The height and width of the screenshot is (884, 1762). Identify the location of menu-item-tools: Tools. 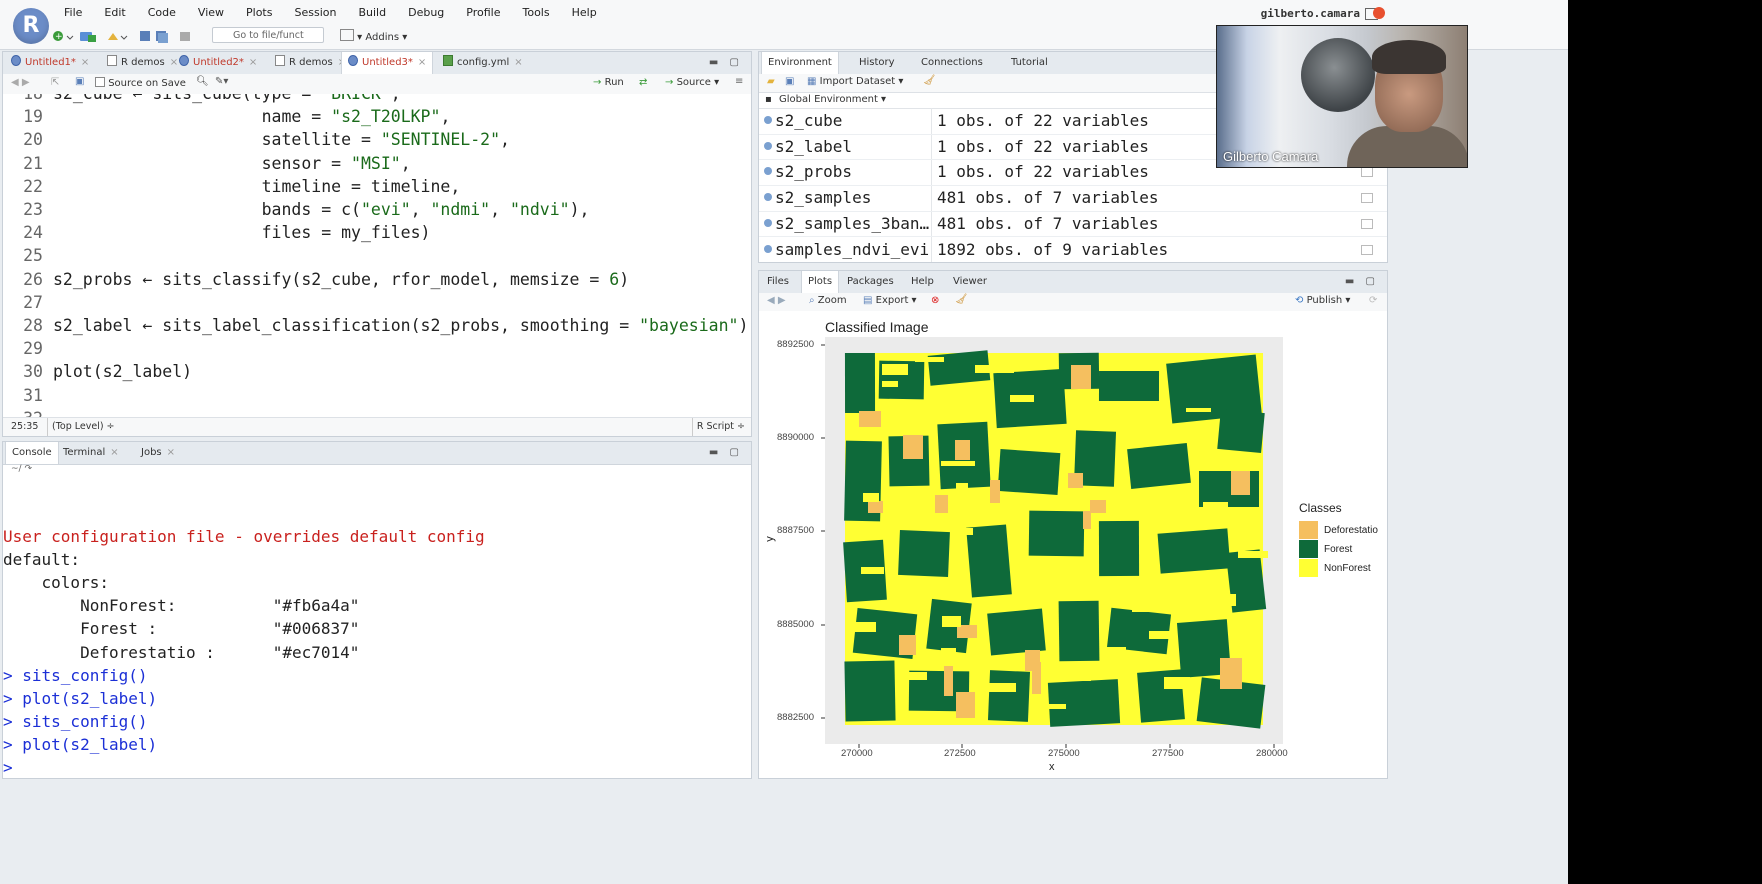
(535, 12).